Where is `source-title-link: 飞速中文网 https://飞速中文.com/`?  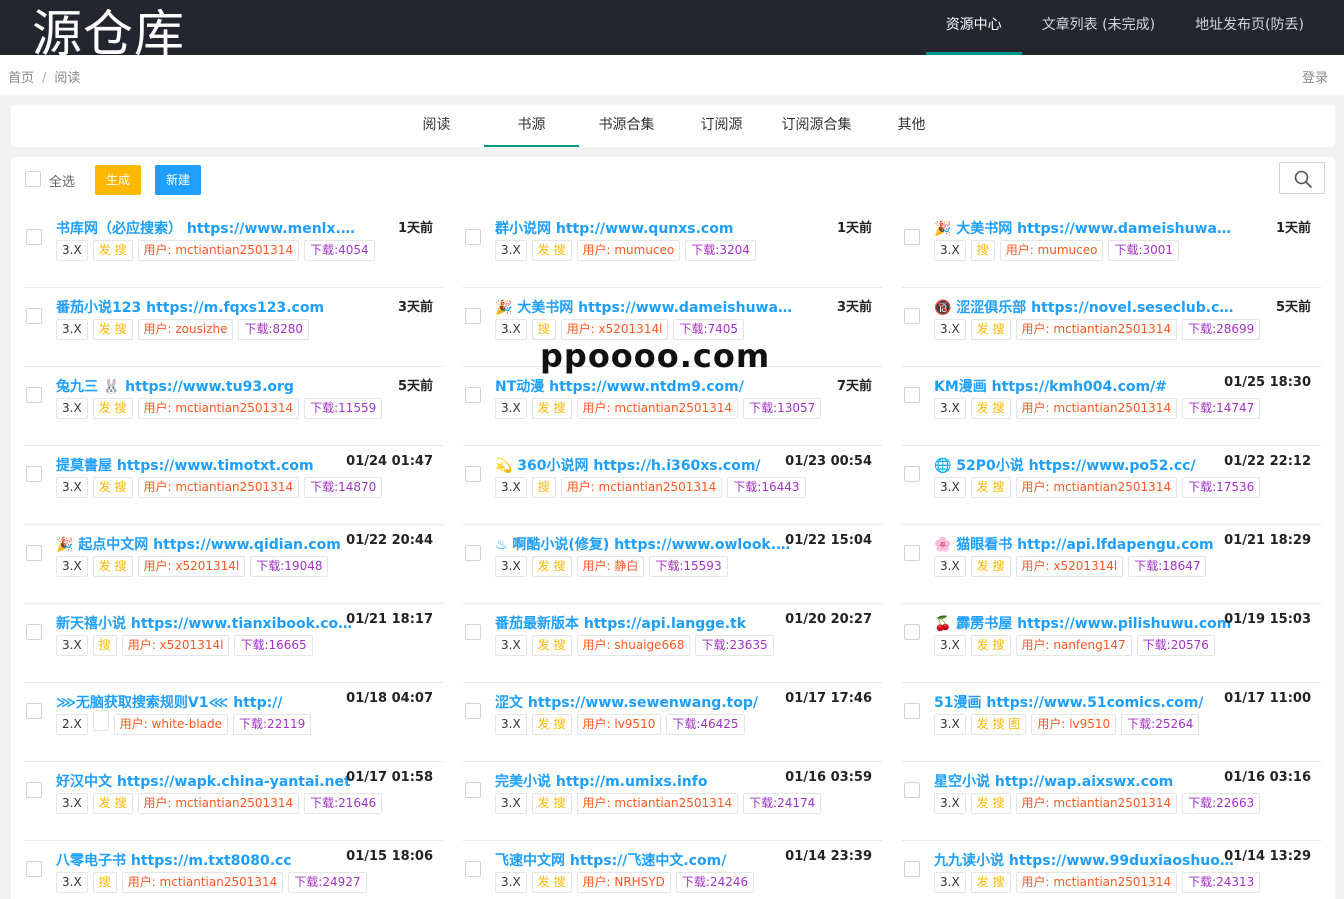
source-title-link: 飞速中文网 https://飞速中文.com/ is located at coordinates (645, 860).